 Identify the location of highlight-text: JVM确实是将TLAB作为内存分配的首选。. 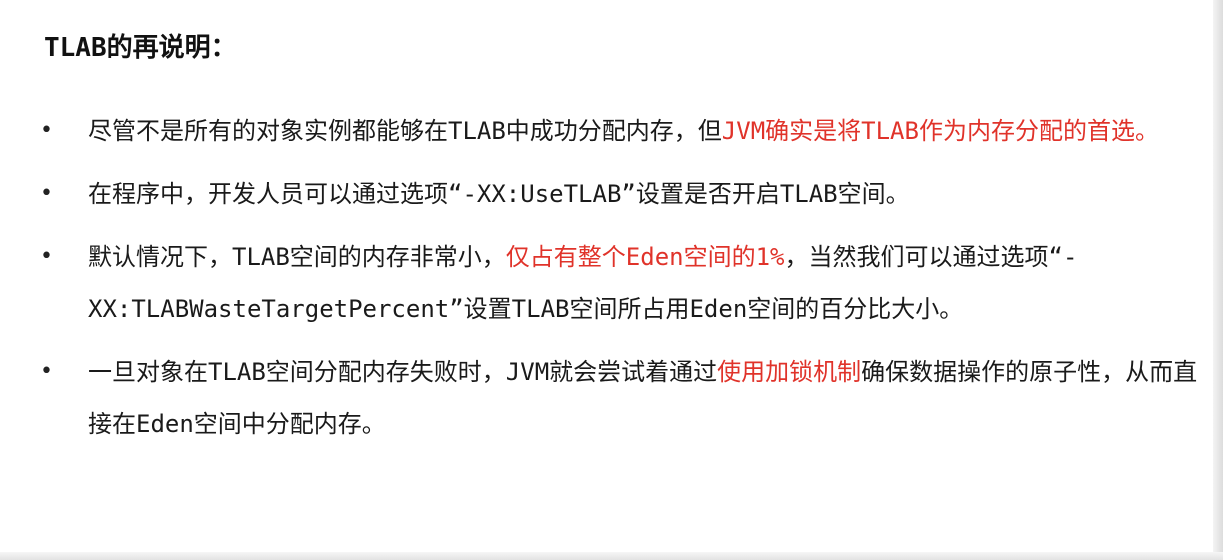
(940, 131).